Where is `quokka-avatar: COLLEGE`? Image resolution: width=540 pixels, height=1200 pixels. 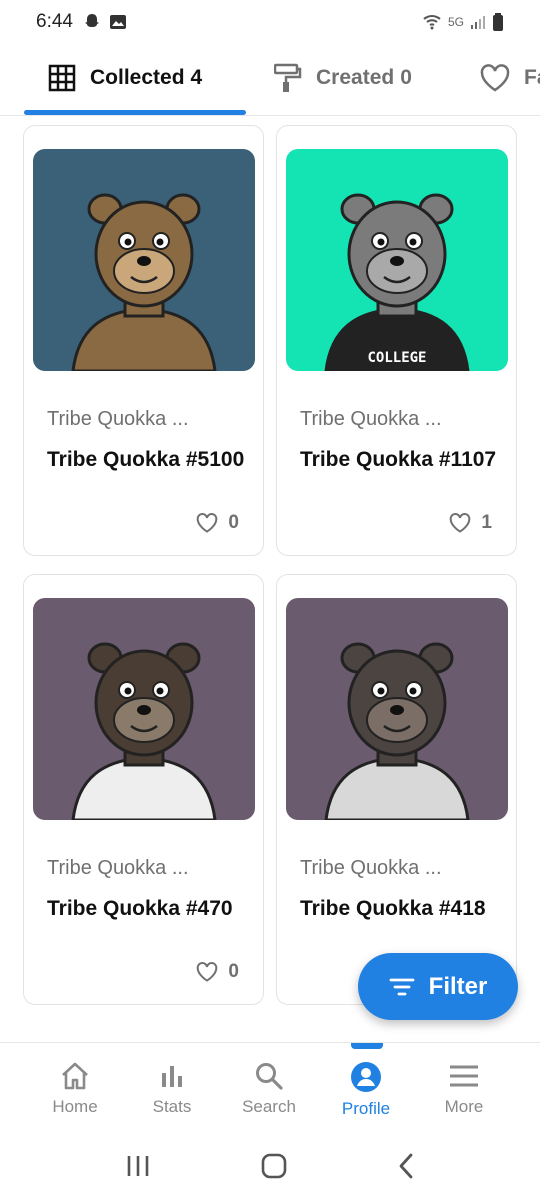 quokka-avatar: COLLEGE is located at coordinates (397, 282).